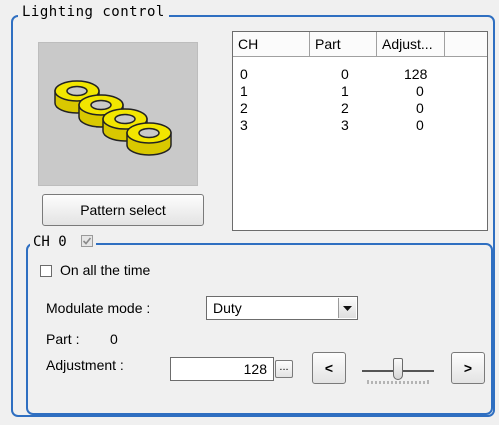 Image resolution: width=499 pixels, height=425 pixels. I want to click on cell-ch: 3, so click(244, 125).